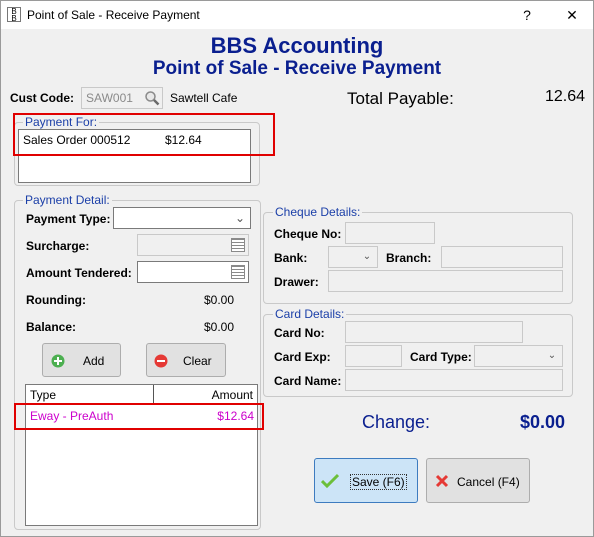  I want to click on clear-button: Clear, so click(186, 360).